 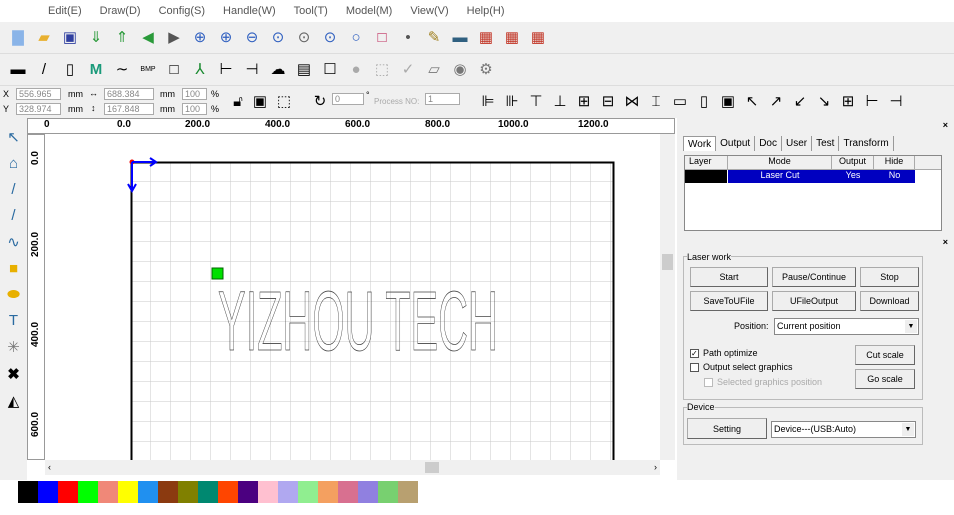 What do you see at coordinates (129, 109) in the screenshot?
I see `height-input: 167.848` at bounding box center [129, 109].